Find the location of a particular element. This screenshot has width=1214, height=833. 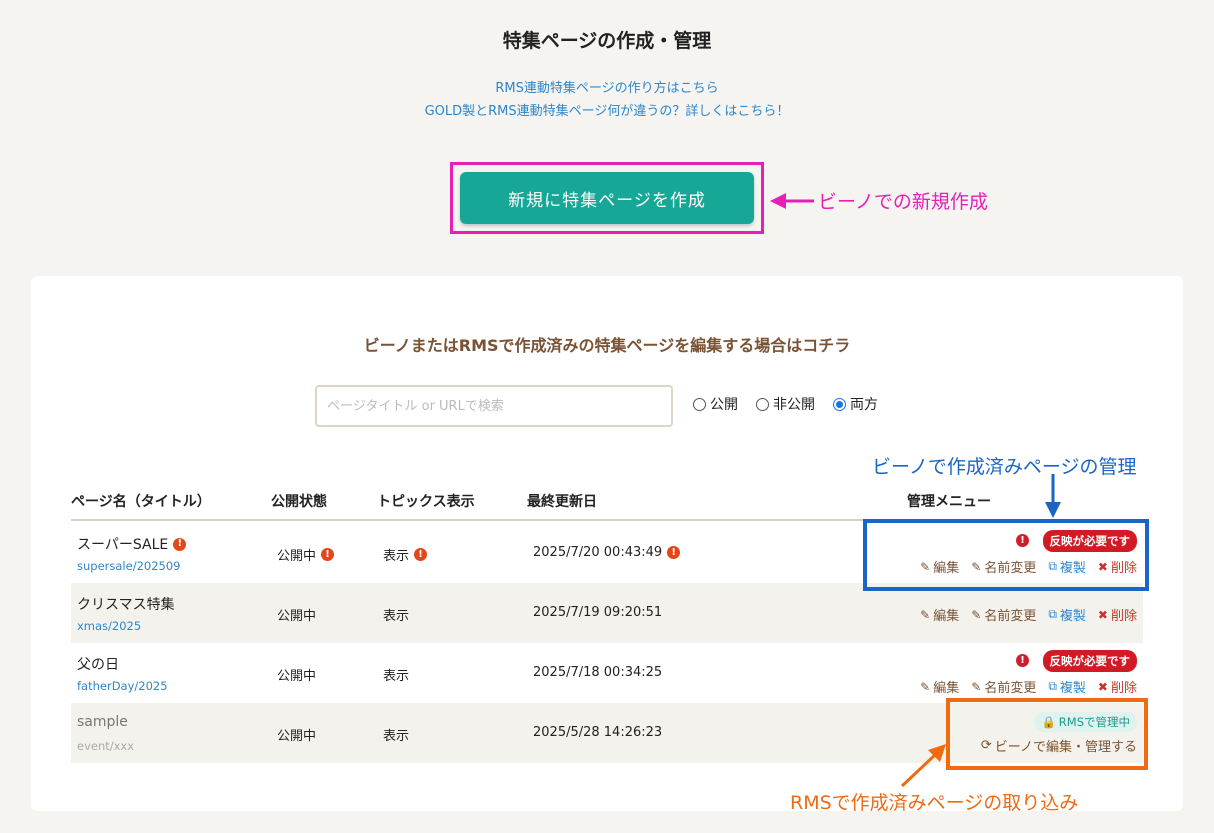

visibility-filter: 公開 非公開 両方 is located at coordinates (785, 404).